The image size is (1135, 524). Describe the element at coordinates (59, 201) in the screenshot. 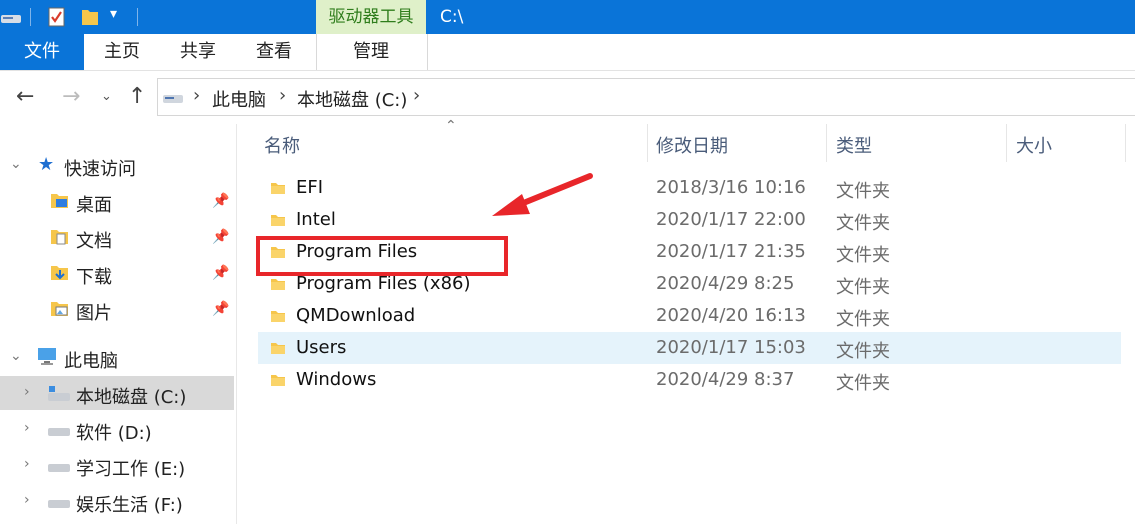

I see `desktop-folder-icon` at that location.